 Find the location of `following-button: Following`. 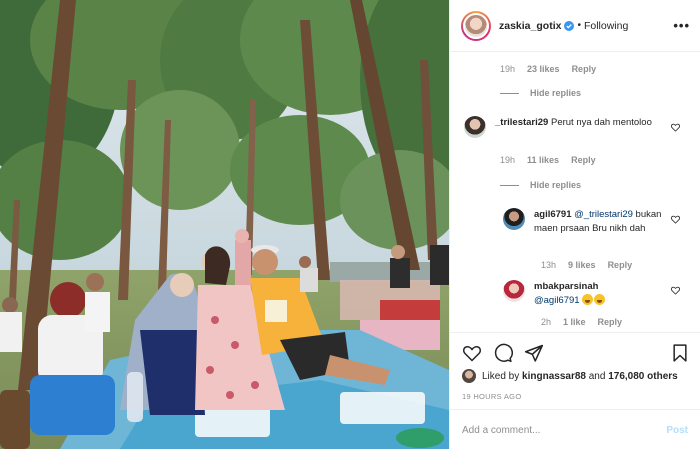

following-button: Following is located at coordinates (606, 26).